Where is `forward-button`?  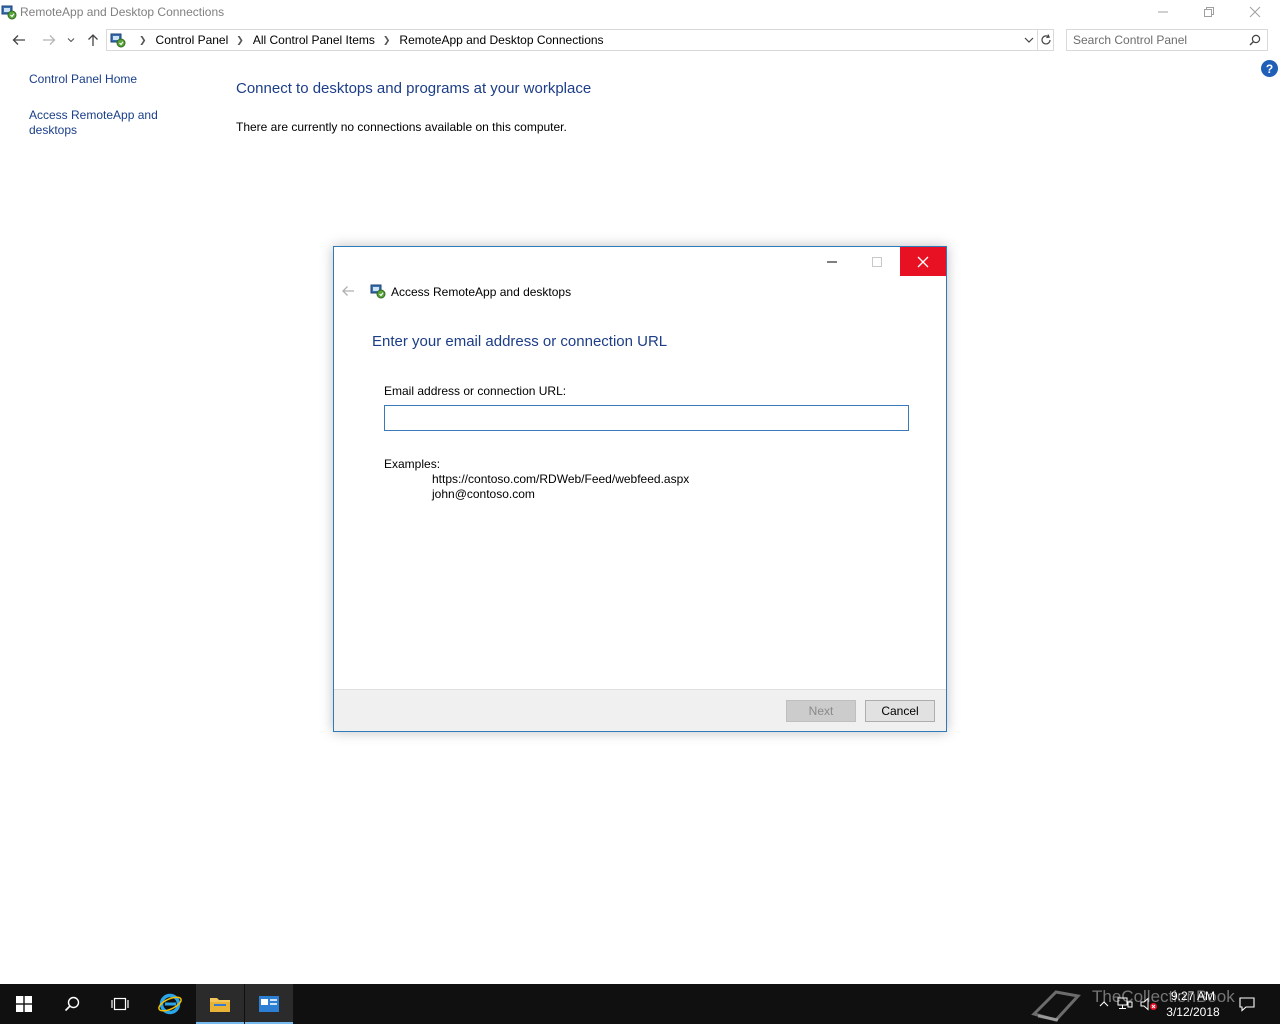
forward-button is located at coordinates (49, 40).